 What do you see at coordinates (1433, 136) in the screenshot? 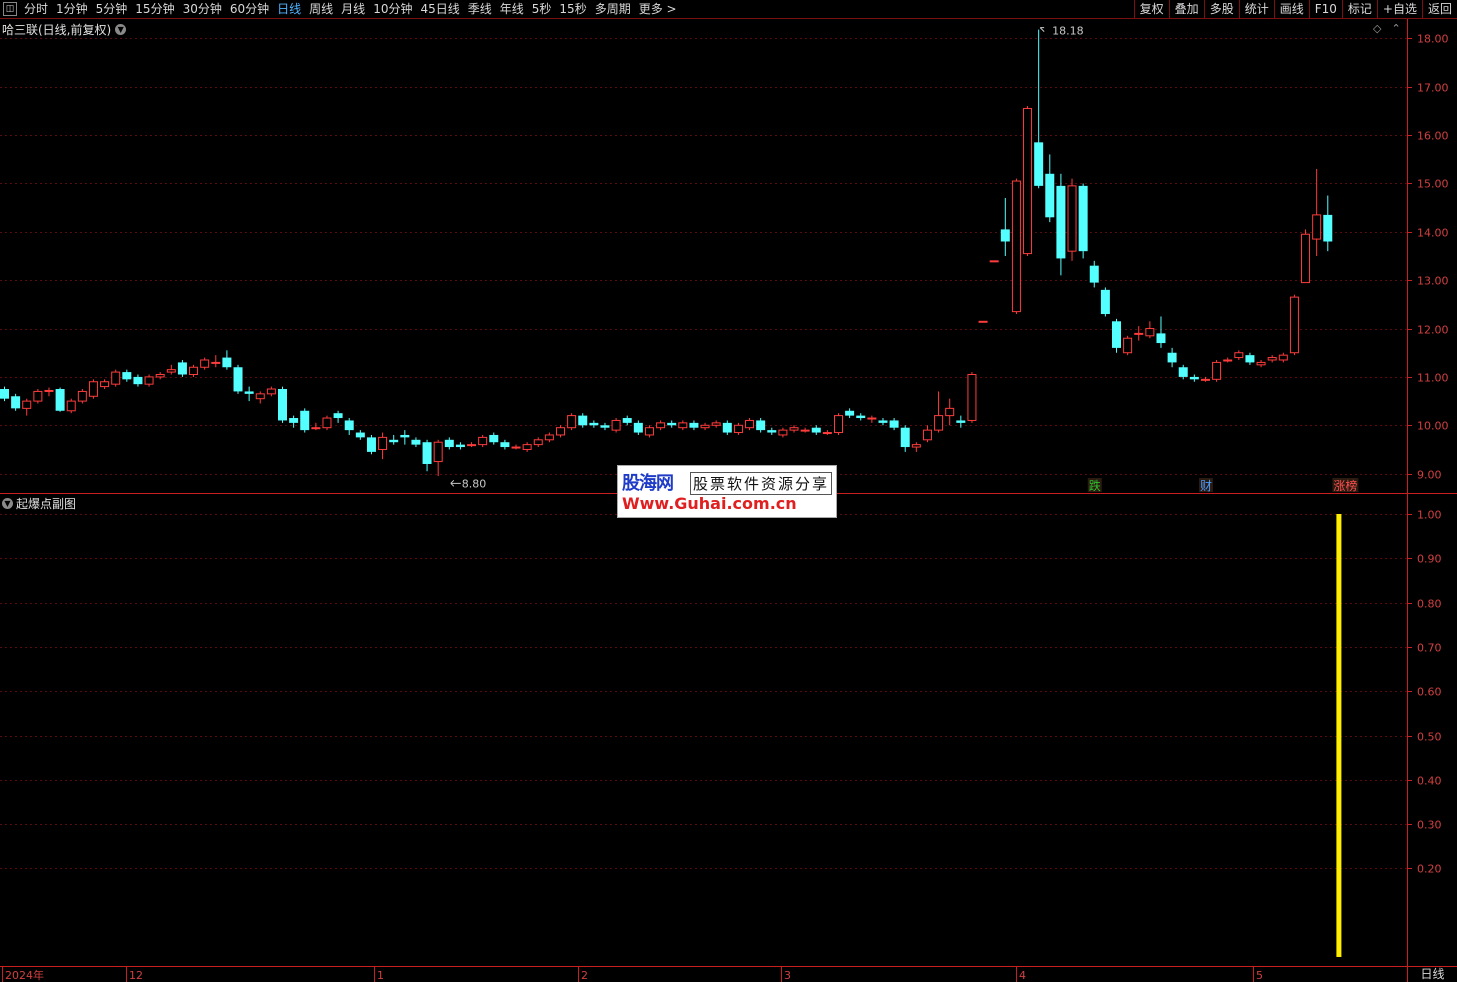
I see `price-tick-label: 16.00` at bounding box center [1433, 136].